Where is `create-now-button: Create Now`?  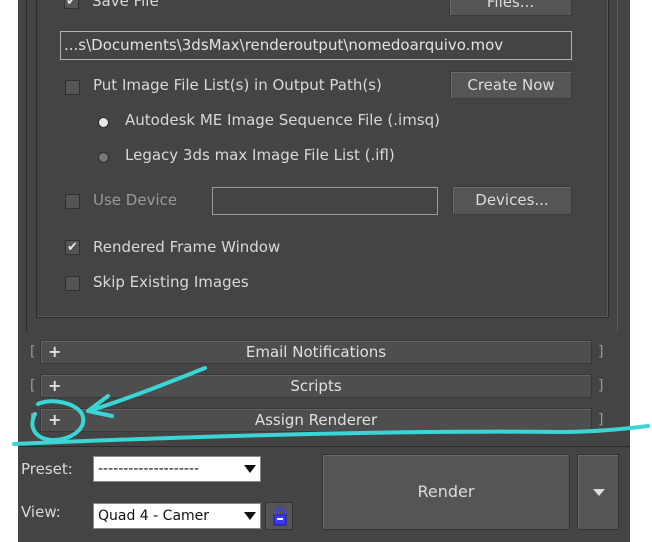
create-now-button: Create Now is located at coordinates (511, 85).